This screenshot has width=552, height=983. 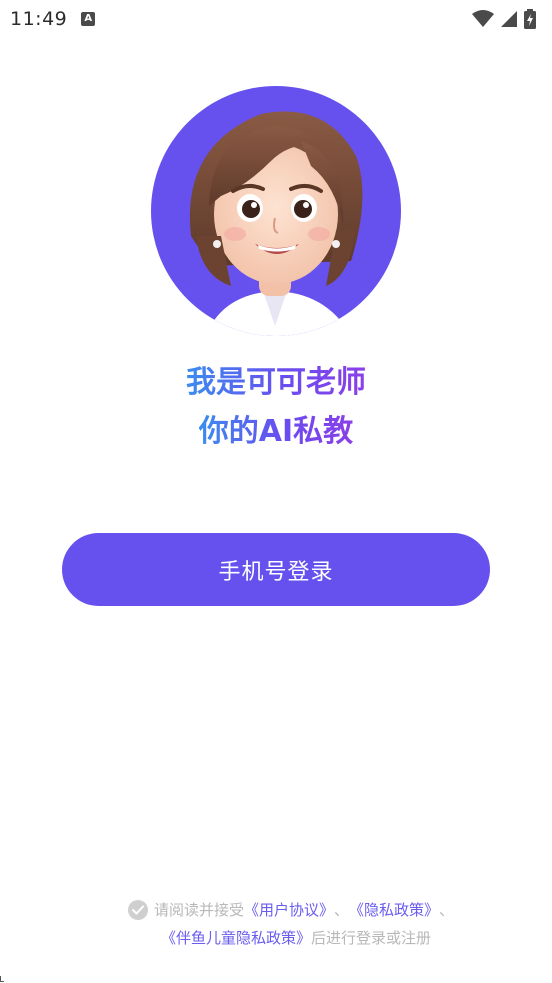 What do you see at coordinates (509, 19) in the screenshot?
I see `cell-signal-icon` at bounding box center [509, 19].